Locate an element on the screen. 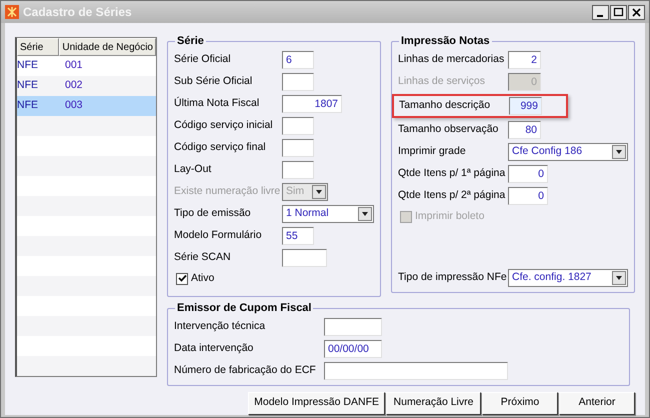 The height and width of the screenshot is (418, 650). field-label: Intervenção técnica is located at coordinates (220, 326).